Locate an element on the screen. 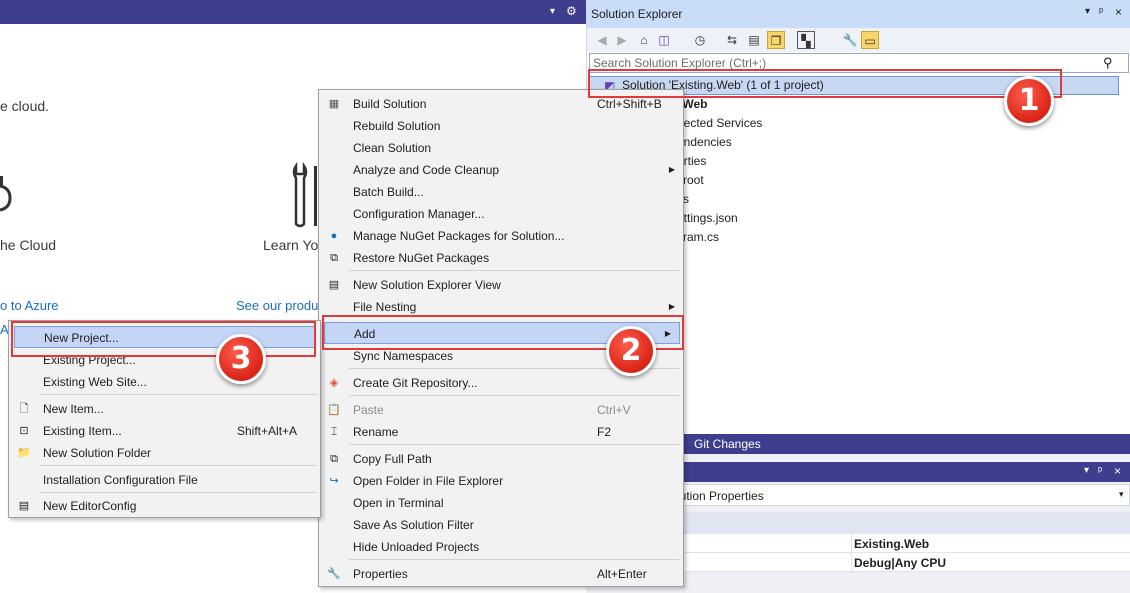 The height and width of the screenshot is (593, 1130). tab-git-changes: Git Changes is located at coordinates (727, 444).